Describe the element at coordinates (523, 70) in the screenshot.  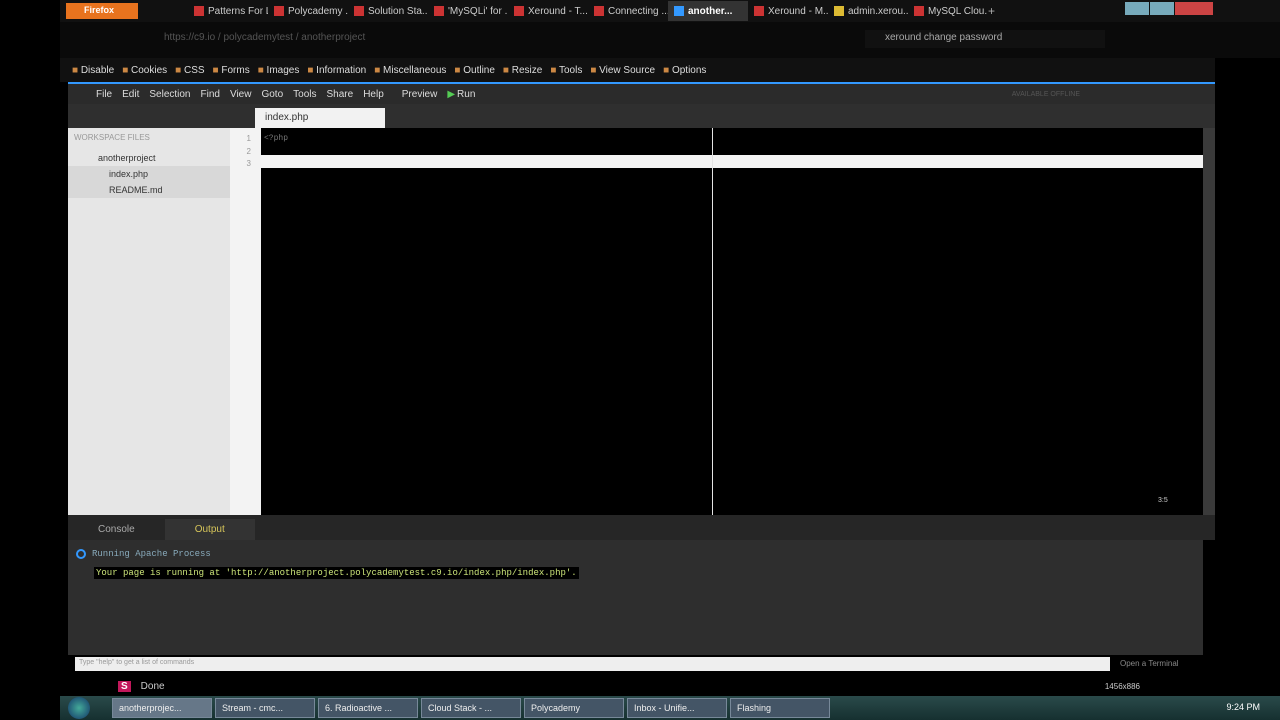
I see `devbar-item: Resize` at that location.